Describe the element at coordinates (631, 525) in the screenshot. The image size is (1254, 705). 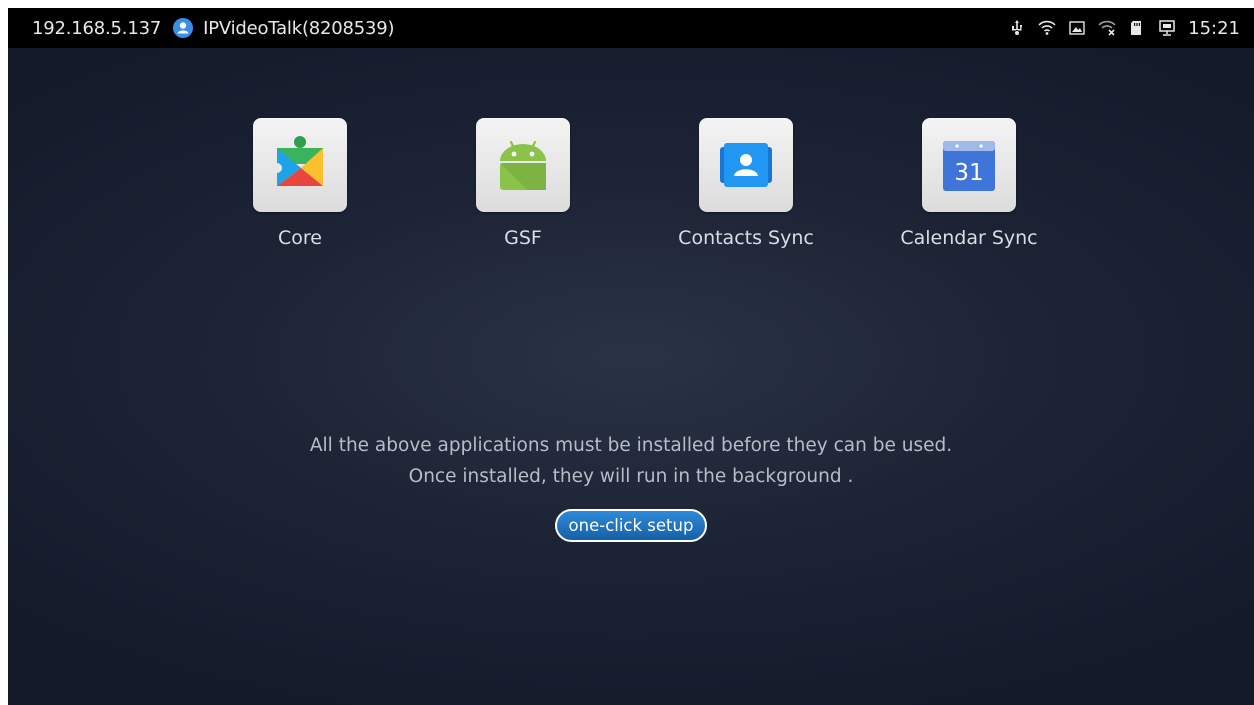
I see `one-click-setup-button: one-click setup` at that location.